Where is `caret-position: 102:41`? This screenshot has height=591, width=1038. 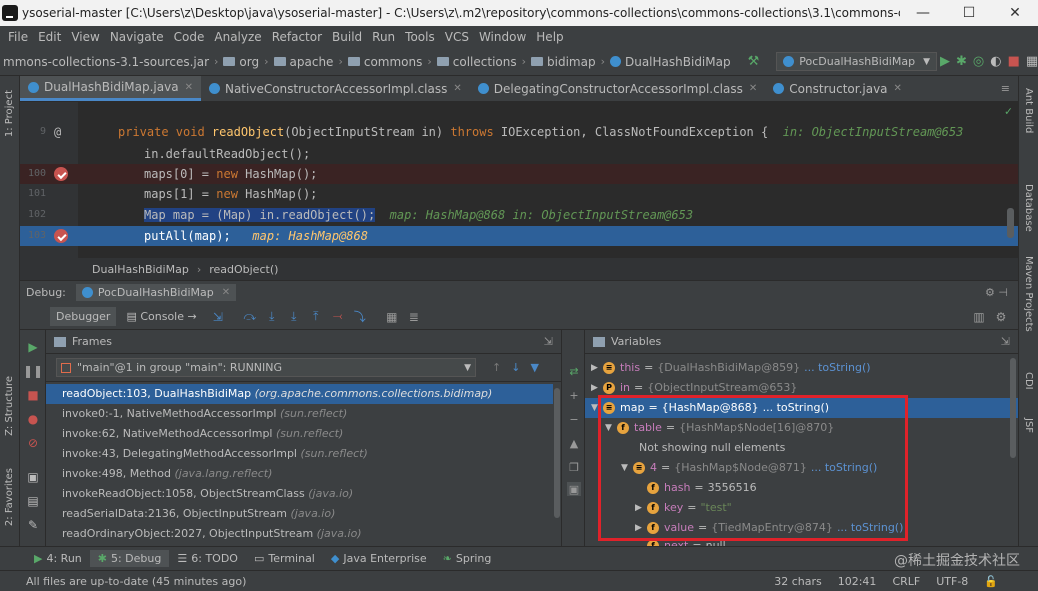 caret-position: 102:41 is located at coordinates (857, 581).